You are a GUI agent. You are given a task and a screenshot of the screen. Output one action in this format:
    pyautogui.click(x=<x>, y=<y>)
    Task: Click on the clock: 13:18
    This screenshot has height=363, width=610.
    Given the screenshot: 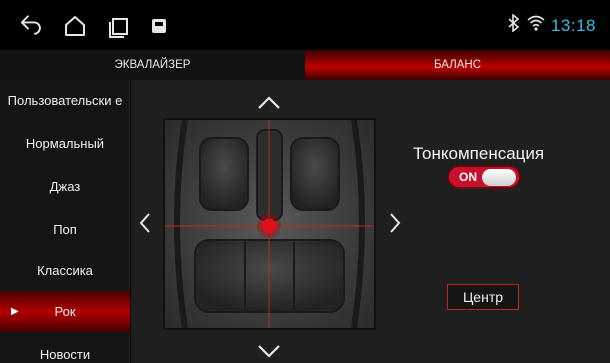 What is the action you would take?
    pyautogui.click(x=573, y=25)
    